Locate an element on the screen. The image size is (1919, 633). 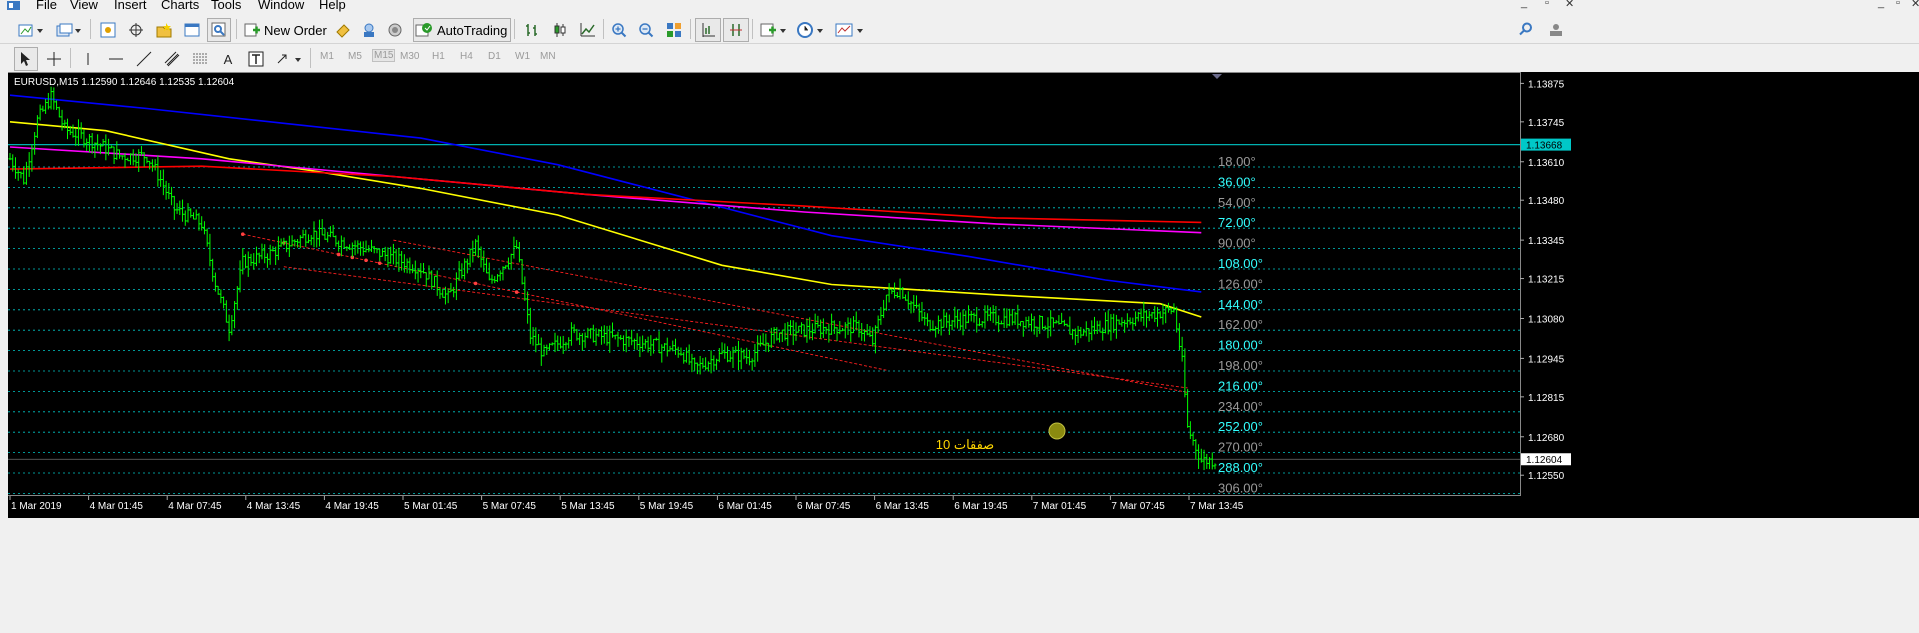
templates-button is located at coordinates (850, 30).